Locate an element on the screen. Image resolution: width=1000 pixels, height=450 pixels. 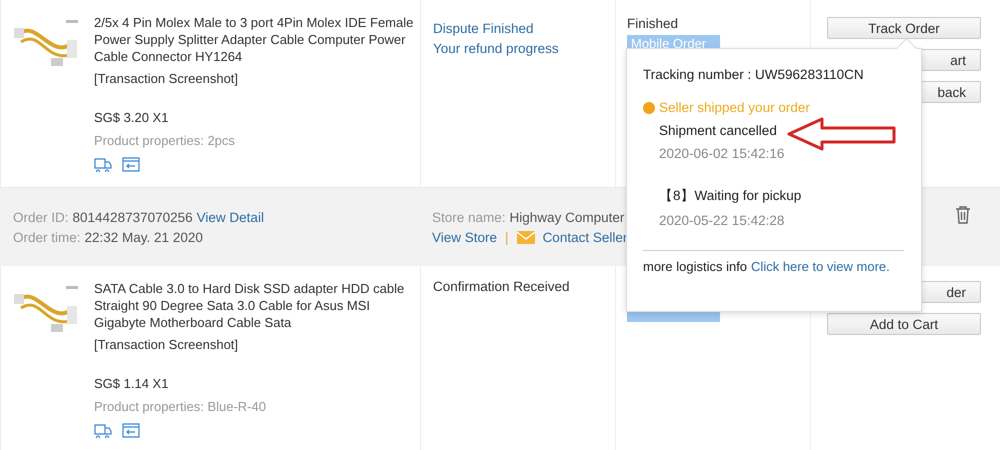
event-time: 2020-05-22 15:42:28 is located at coordinates (722, 220).